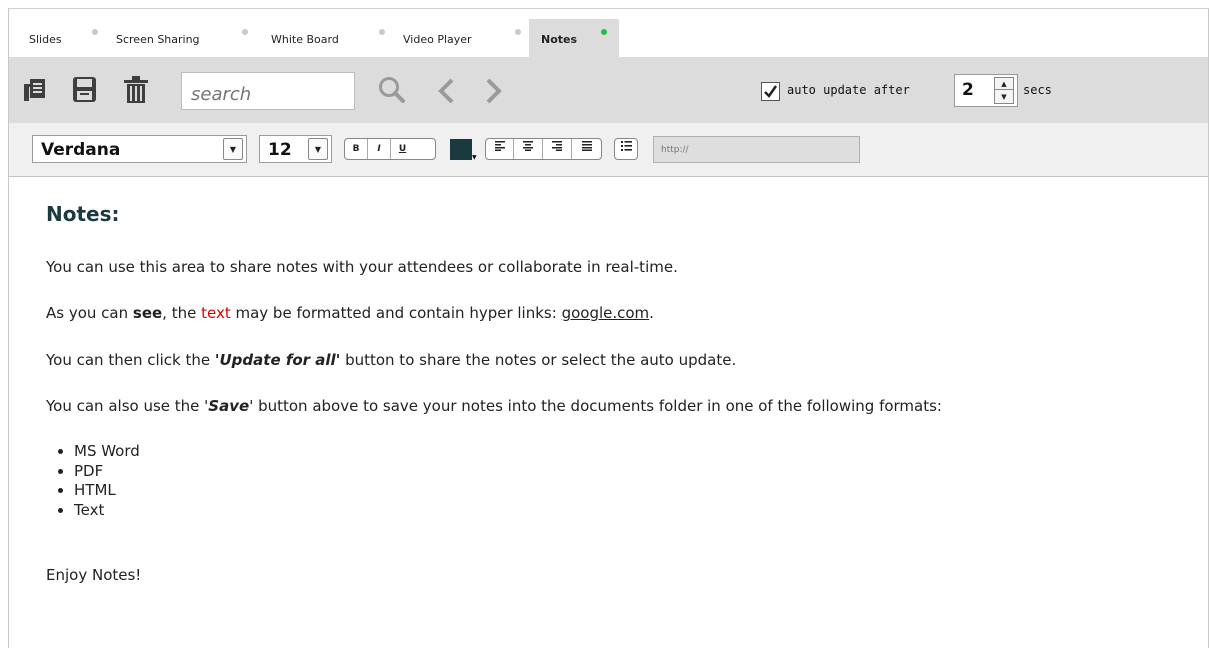 The image size is (1209, 648). What do you see at coordinates (45, 39) in the screenshot?
I see `tab-label: Slides` at bounding box center [45, 39].